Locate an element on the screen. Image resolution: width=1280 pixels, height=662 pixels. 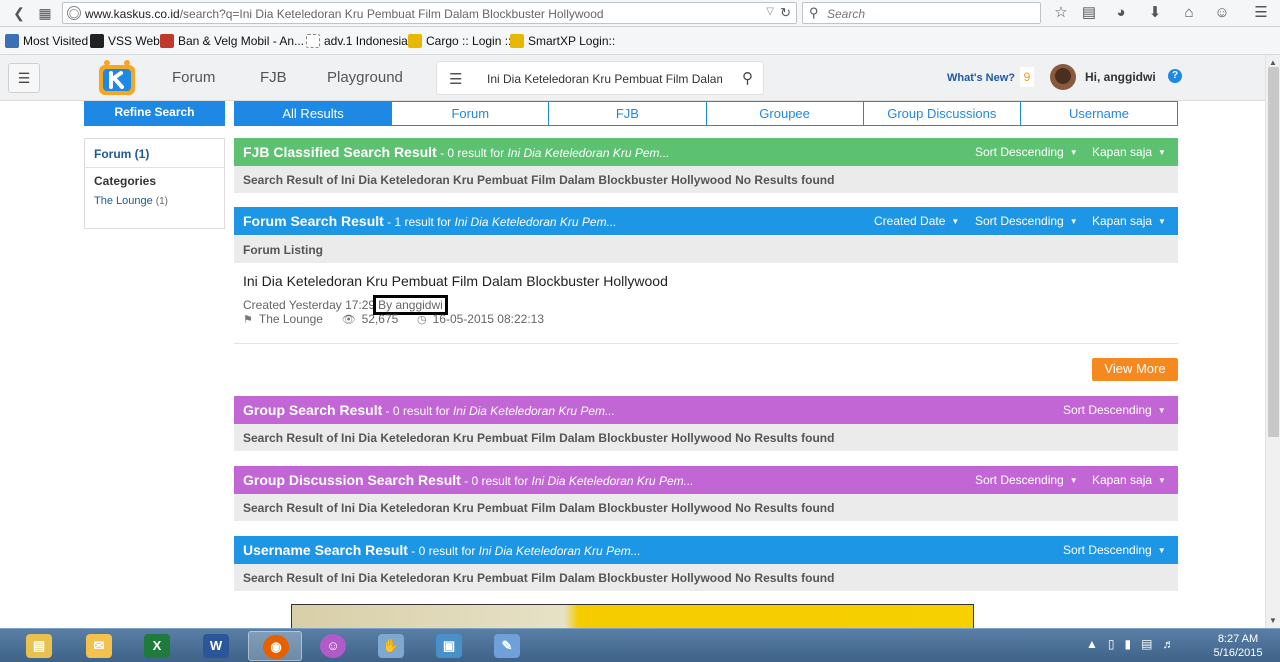
tray-app-icon: ▯ is located at coordinates (1111, 644).